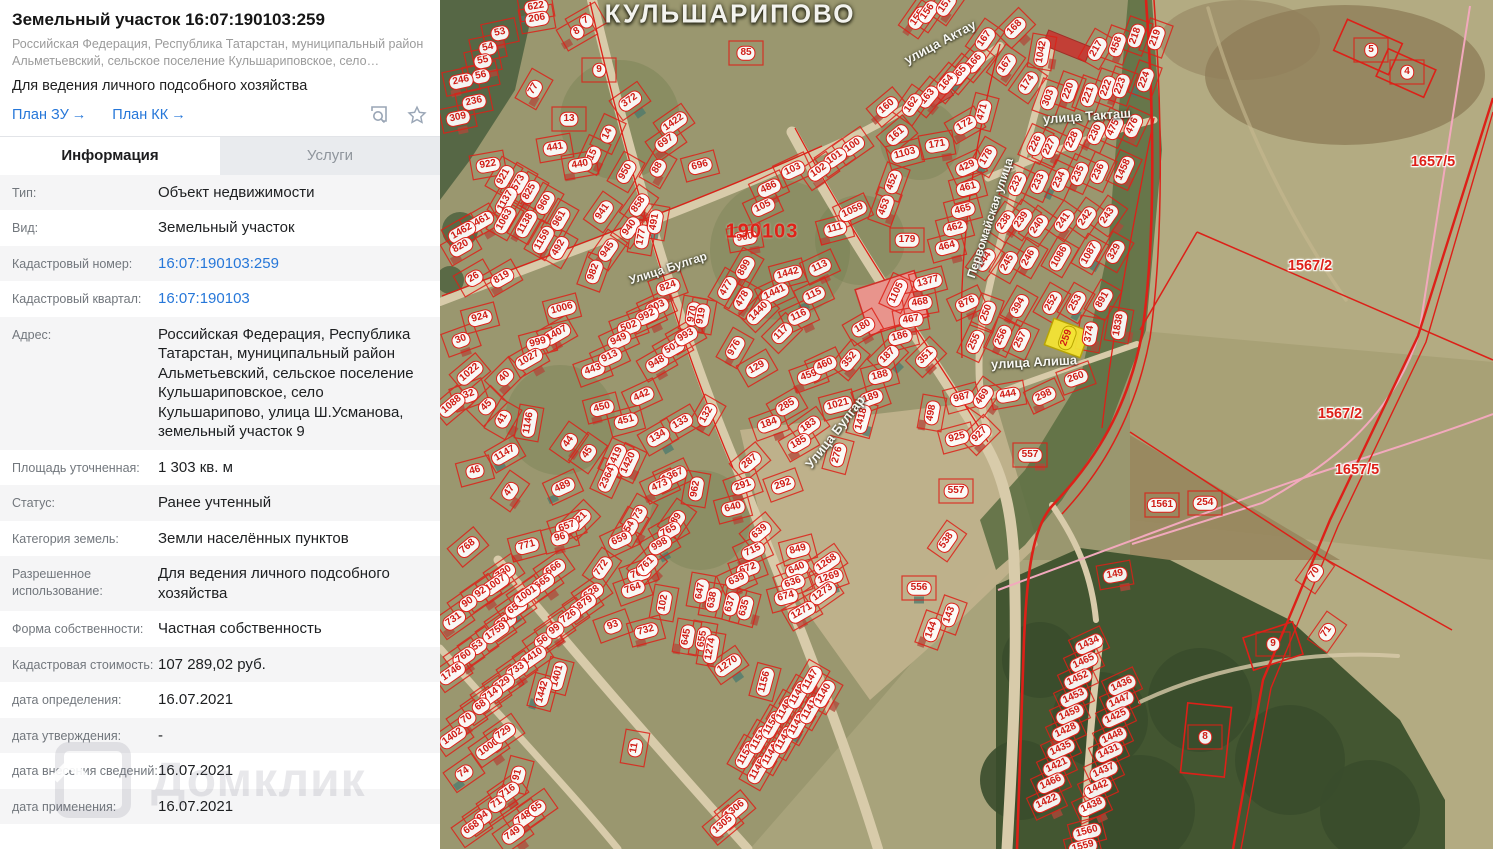 Image resolution: width=1493 pixels, height=849 pixels. Describe the element at coordinates (160, 85) in the screenshot. I see `permitted-use-text: Для ведения личного подсобного хозяйства` at that location.